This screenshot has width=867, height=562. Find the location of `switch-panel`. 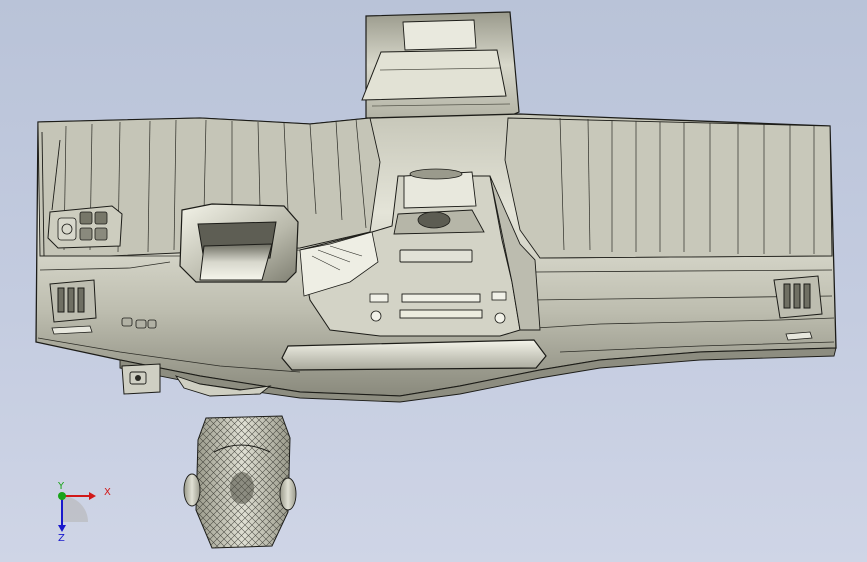

switch-panel is located at coordinates (85, 227).